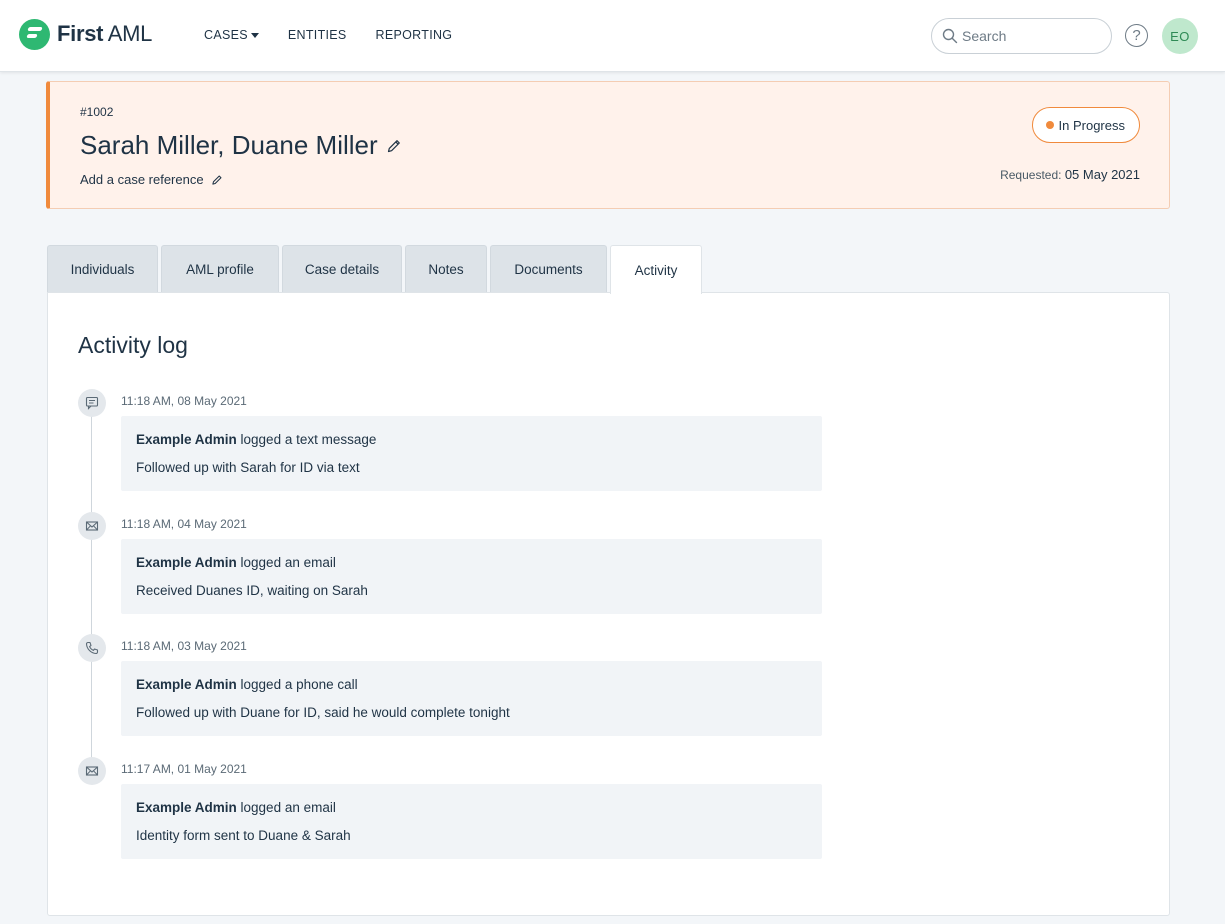  Describe the element at coordinates (1136, 35) in the screenshot. I see `help-icon: ?` at that location.